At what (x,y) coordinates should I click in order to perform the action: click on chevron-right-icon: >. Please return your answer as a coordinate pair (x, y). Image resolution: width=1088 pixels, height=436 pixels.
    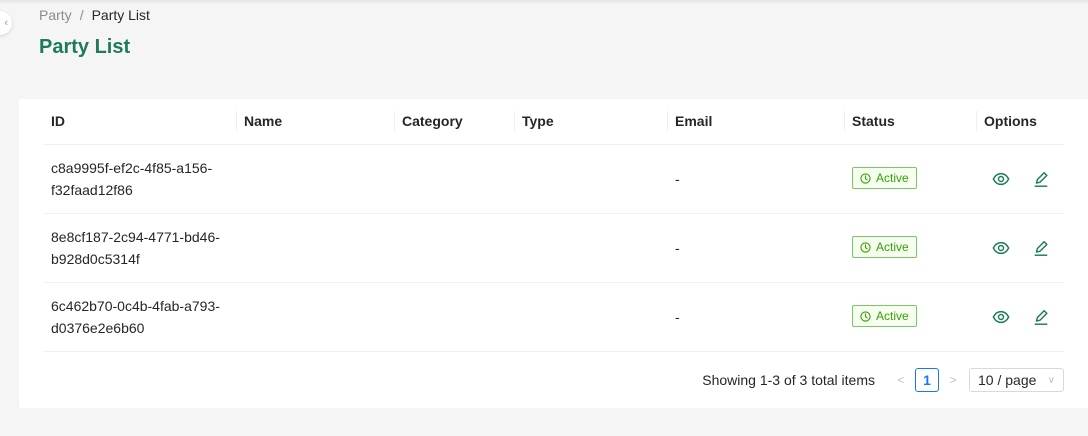
    Looking at the image, I should click on (953, 380).